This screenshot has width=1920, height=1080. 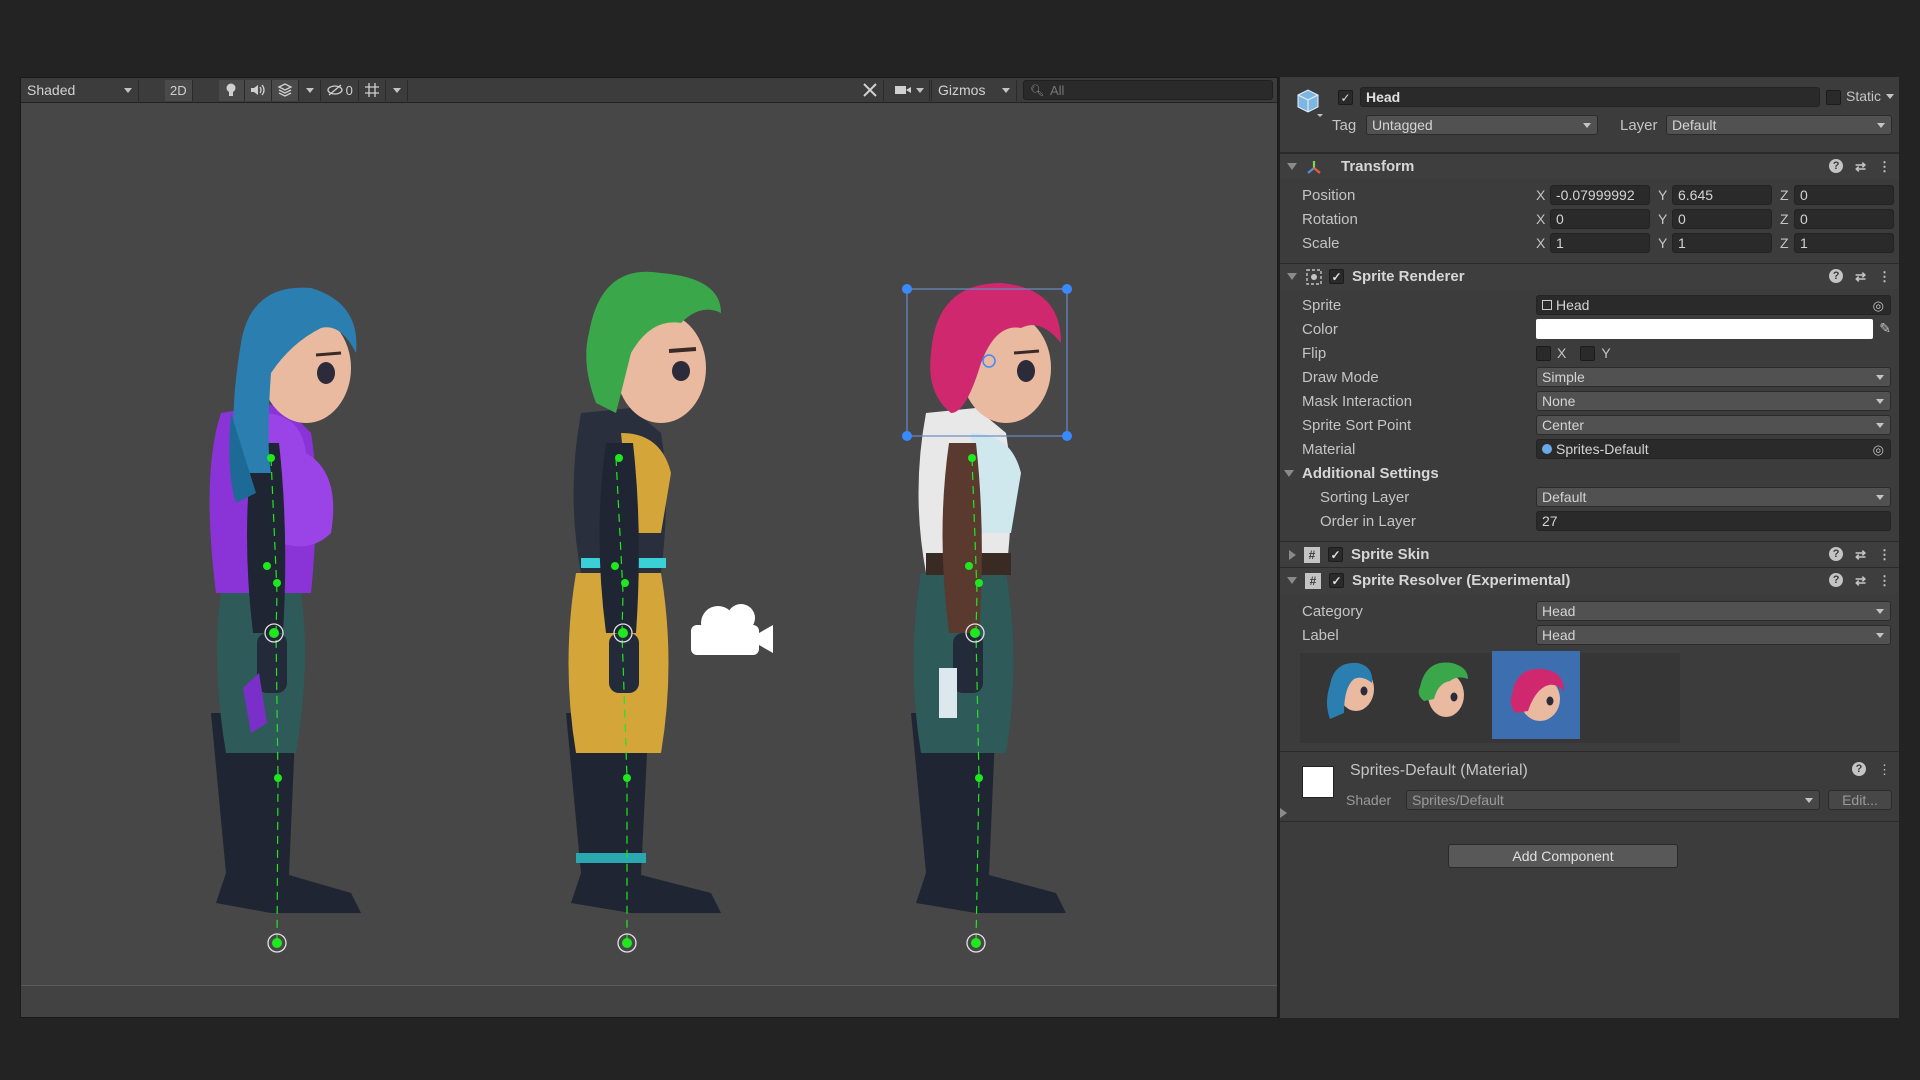 What do you see at coordinates (1589, 276) in the screenshot?
I see `sprite-renderer-header: ✓ Sprite Renderer ? ⇄ ⋮` at bounding box center [1589, 276].